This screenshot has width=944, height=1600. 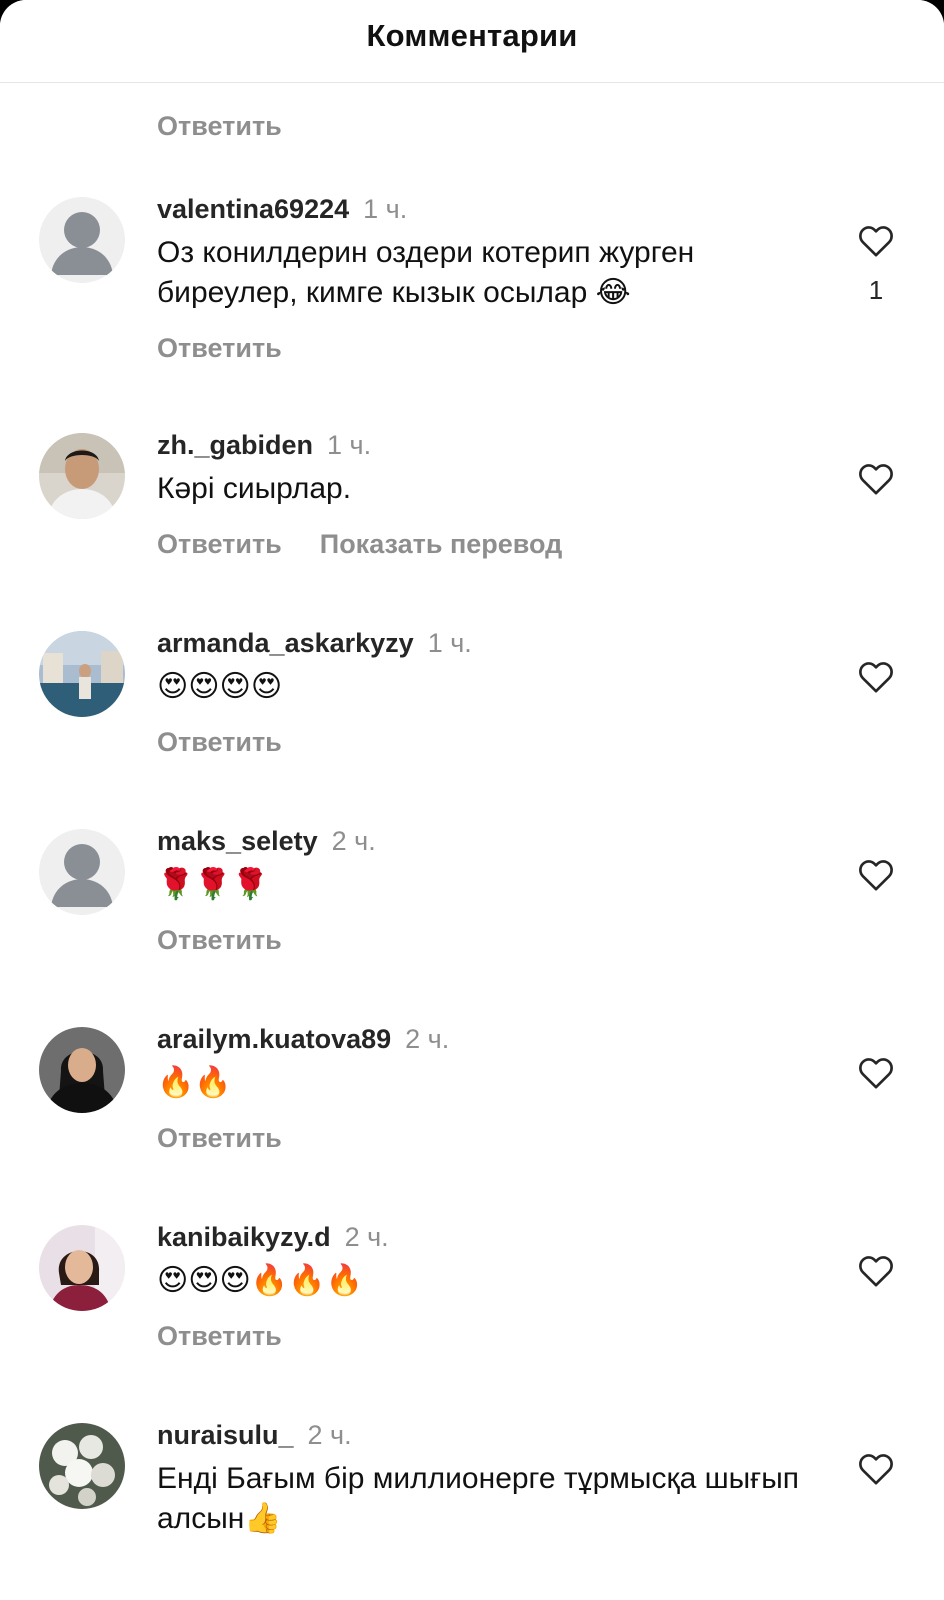 What do you see at coordinates (220, 686) in the screenshot?
I see `comment-text: 😍😍😍😍` at bounding box center [220, 686].